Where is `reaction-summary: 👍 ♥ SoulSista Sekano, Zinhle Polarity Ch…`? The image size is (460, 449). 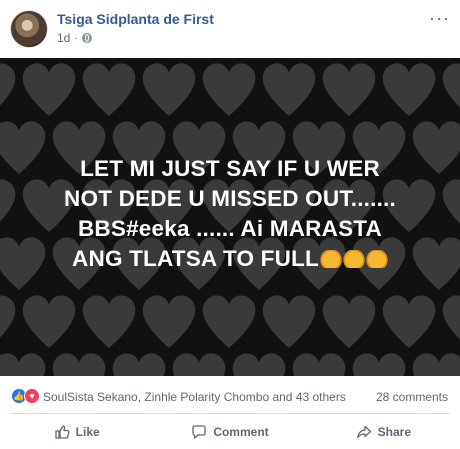 reaction-summary: 👍 ♥ SoulSista Sekano, Zinhle Polarity Ch… is located at coordinates (230, 396).